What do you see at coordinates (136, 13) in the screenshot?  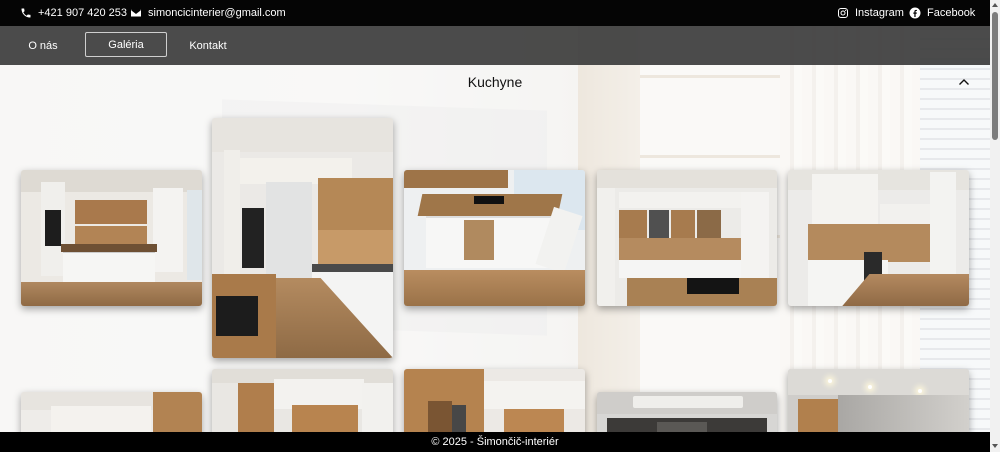 I see `envelope-icon` at bounding box center [136, 13].